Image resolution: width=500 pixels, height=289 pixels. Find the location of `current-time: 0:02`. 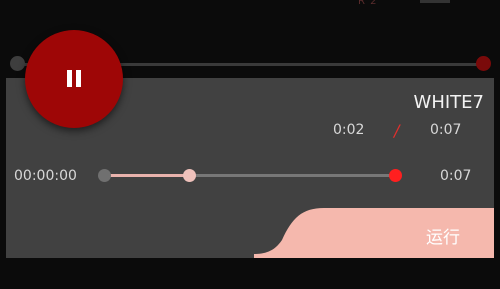

current-time: 0:02 is located at coordinates (349, 130).